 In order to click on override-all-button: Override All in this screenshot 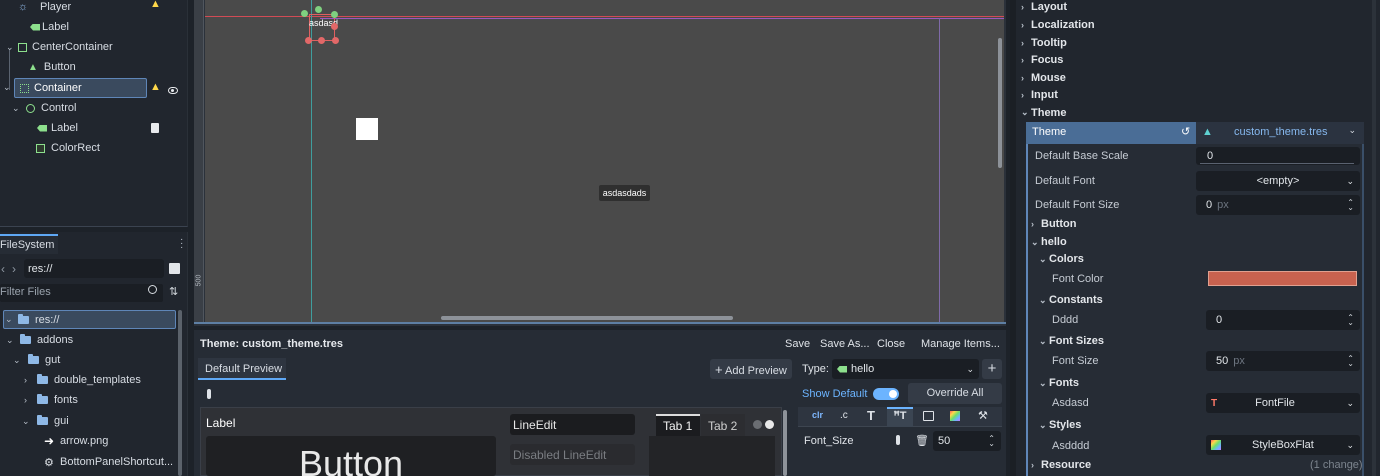, I will do `click(955, 393)`.